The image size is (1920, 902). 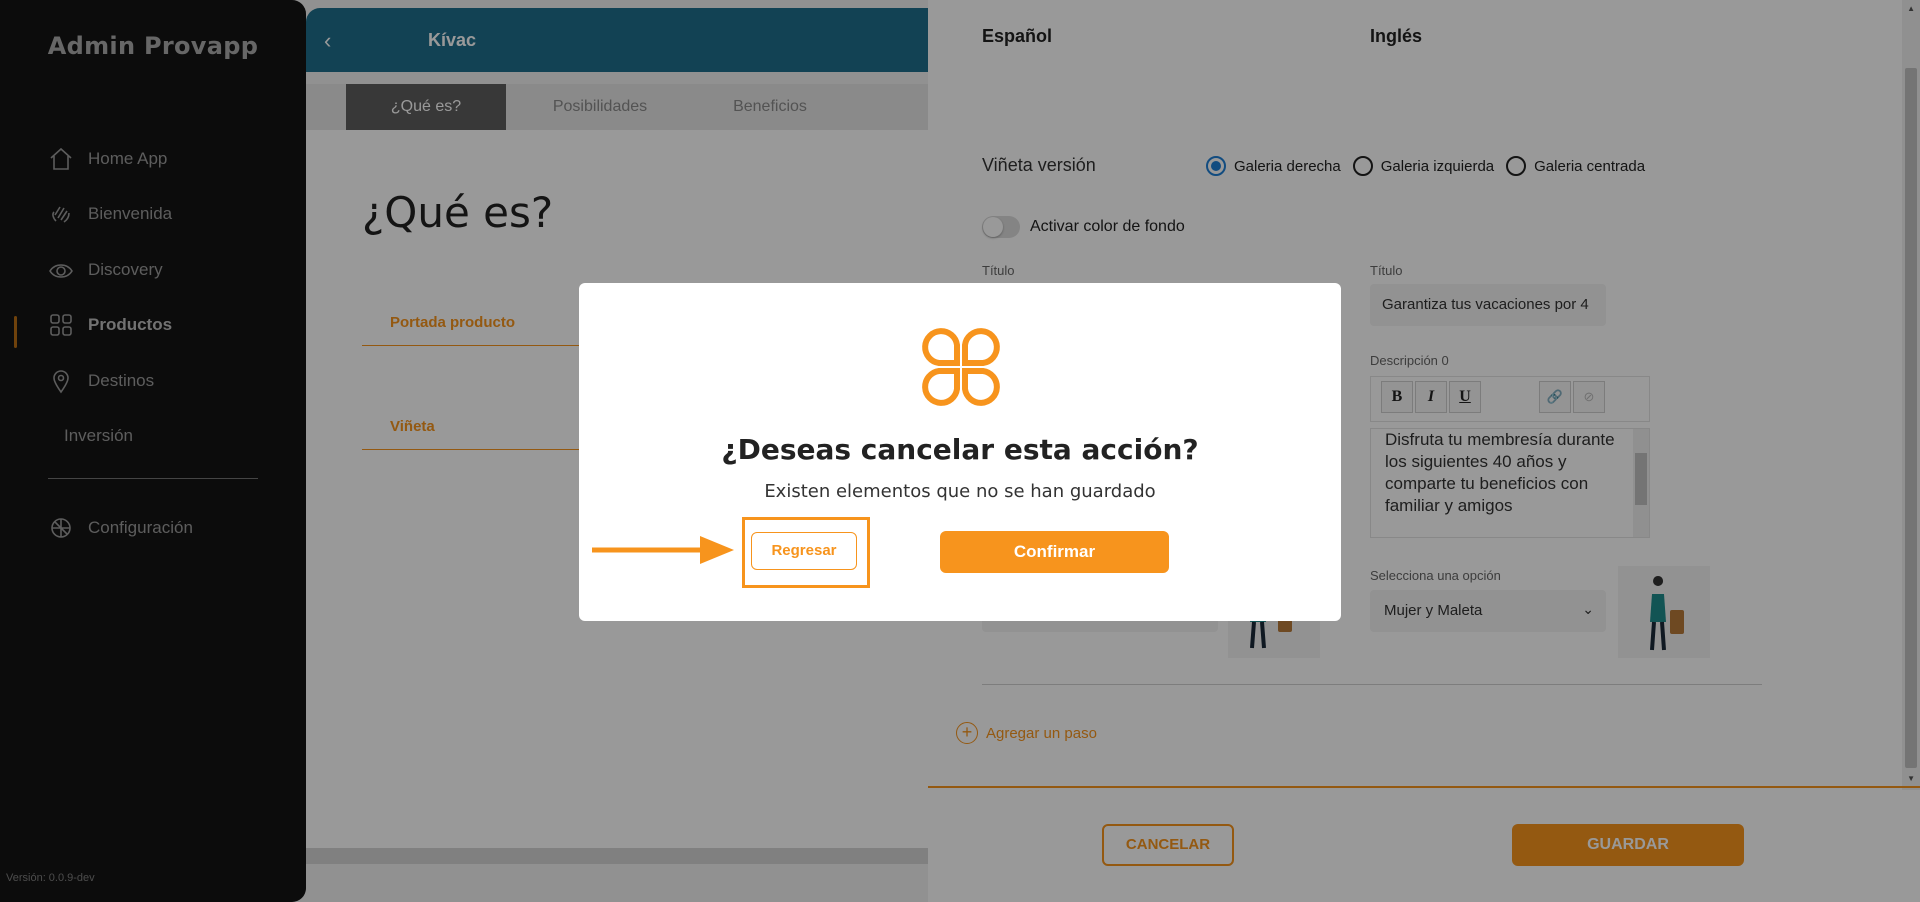 I want to click on dialog-title: ¿Deseas cancelar esta acción?, so click(x=960, y=449).